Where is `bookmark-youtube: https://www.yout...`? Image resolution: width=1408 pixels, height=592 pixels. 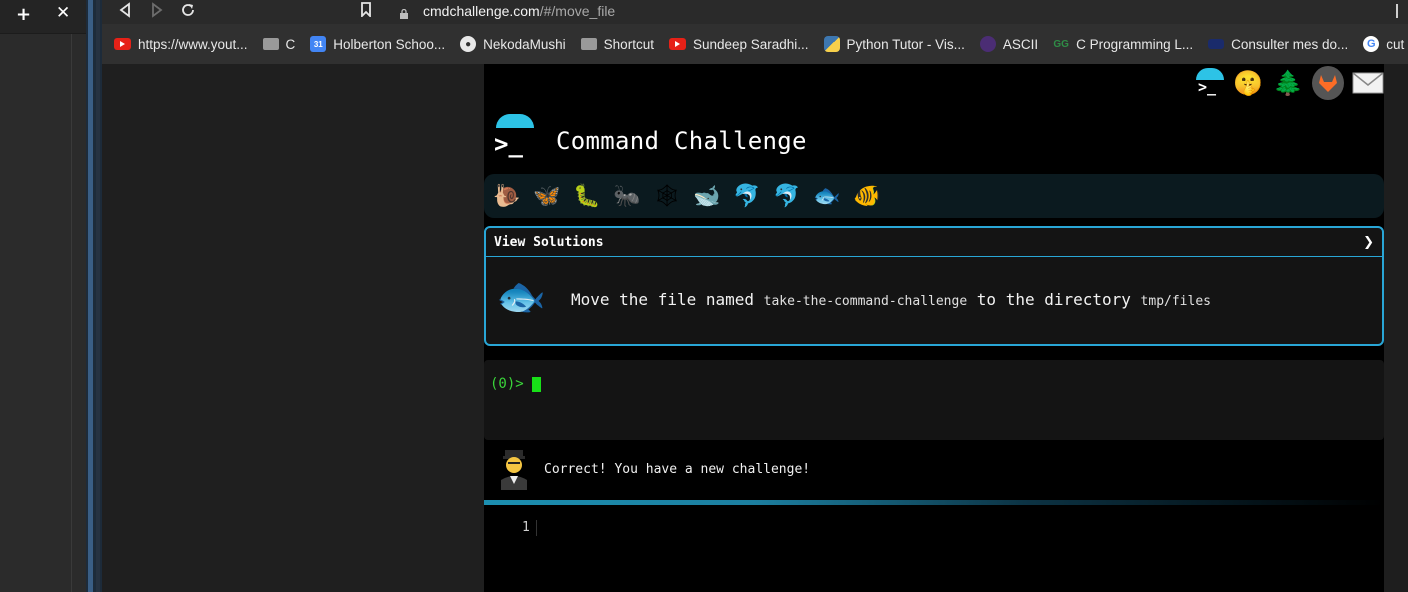
bookmark-youtube: https://www.yout... is located at coordinates (181, 44).